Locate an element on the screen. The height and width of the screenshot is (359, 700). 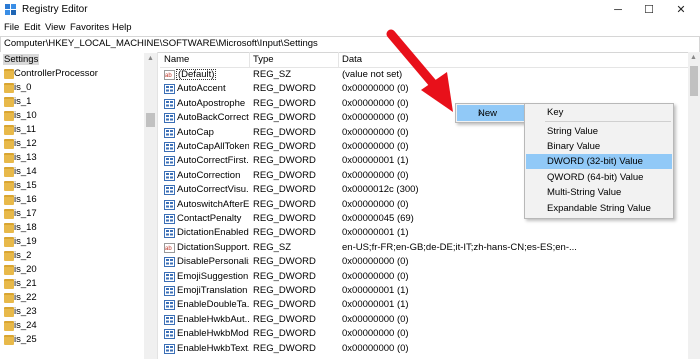
value-row: EnableHwkbMode REG_DWORD 0x00000000 (0) is located at coordinates (424, 334).